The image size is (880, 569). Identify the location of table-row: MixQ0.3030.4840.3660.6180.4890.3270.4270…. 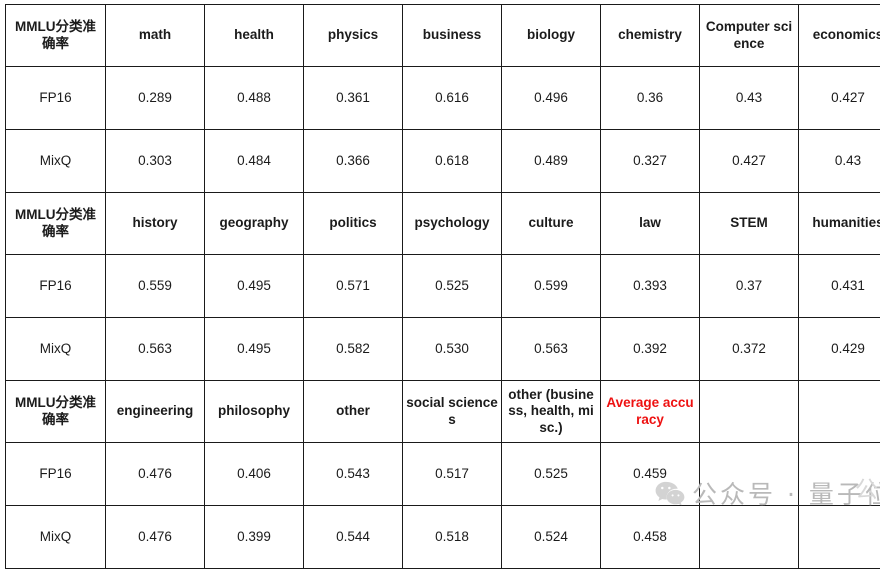
(443, 161).